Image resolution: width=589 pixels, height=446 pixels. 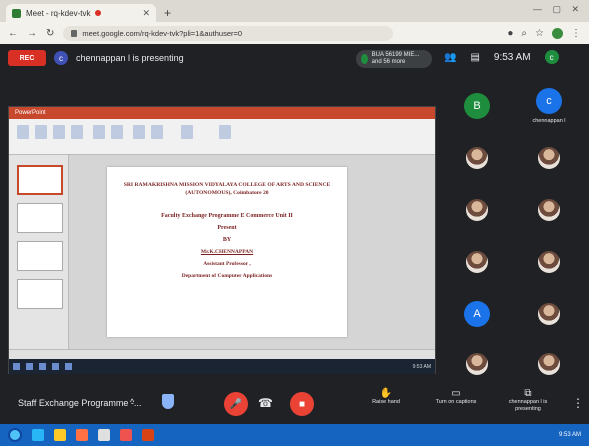 I want to click on camera-off-button: ■, so click(x=302, y=404).